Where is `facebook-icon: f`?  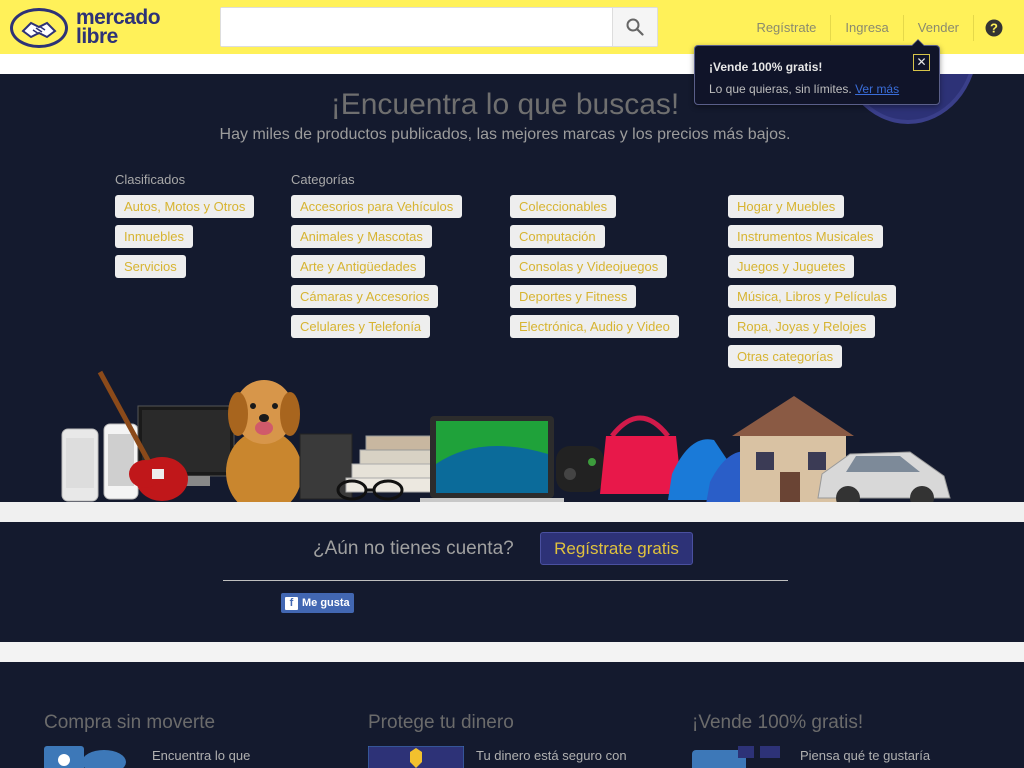
facebook-icon: f is located at coordinates (291, 603).